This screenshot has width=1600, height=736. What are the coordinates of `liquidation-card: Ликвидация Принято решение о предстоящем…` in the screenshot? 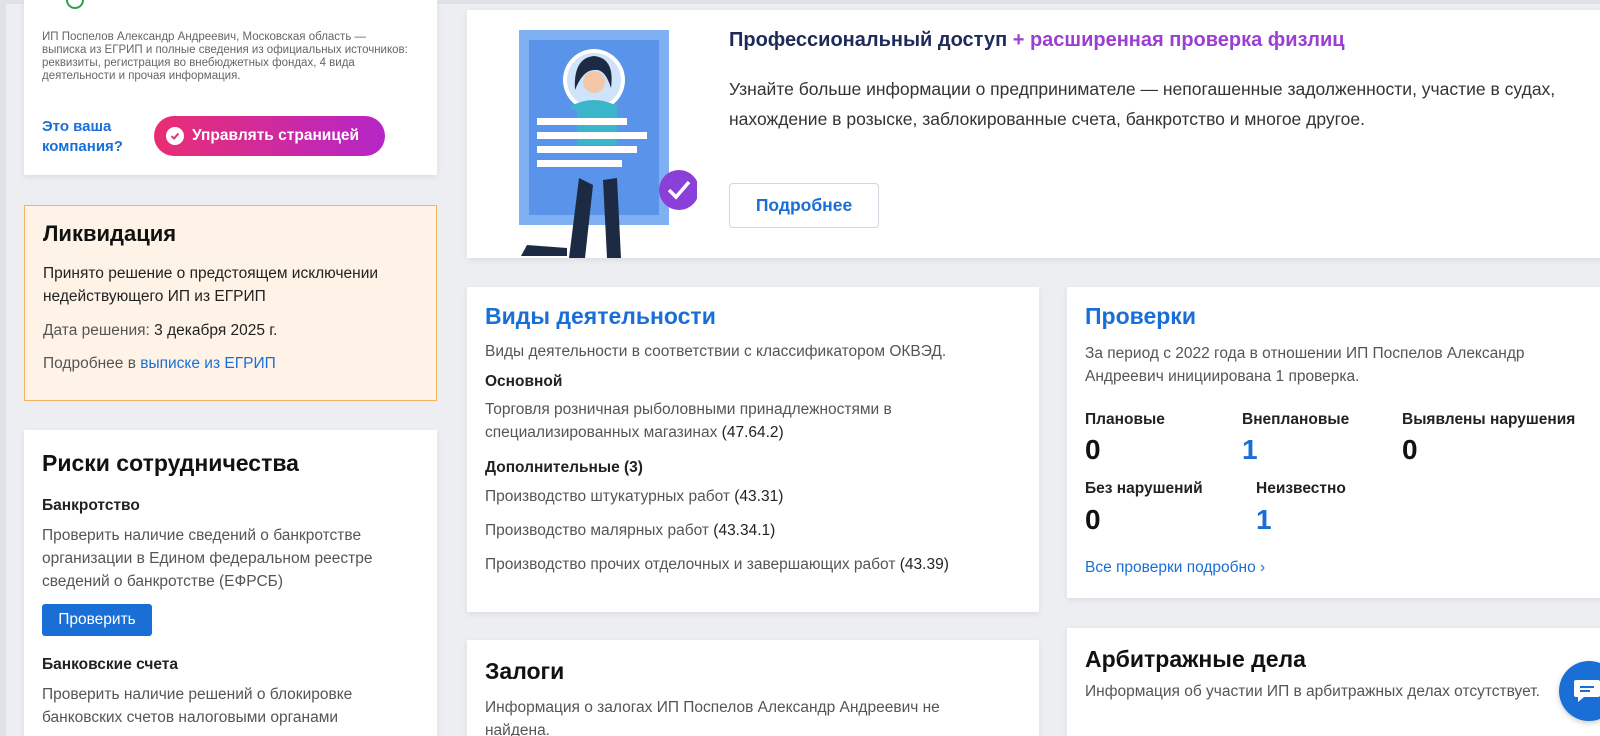 It's located at (230, 303).